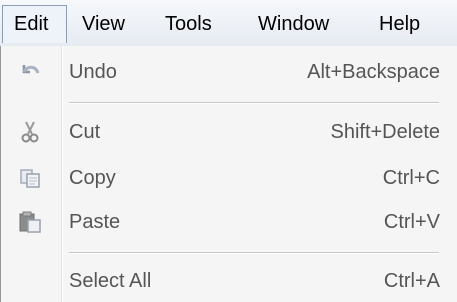  What do you see at coordinates (30, 222) in the screenshot?
I see `paste-icon` at bounding box center [30, 222].